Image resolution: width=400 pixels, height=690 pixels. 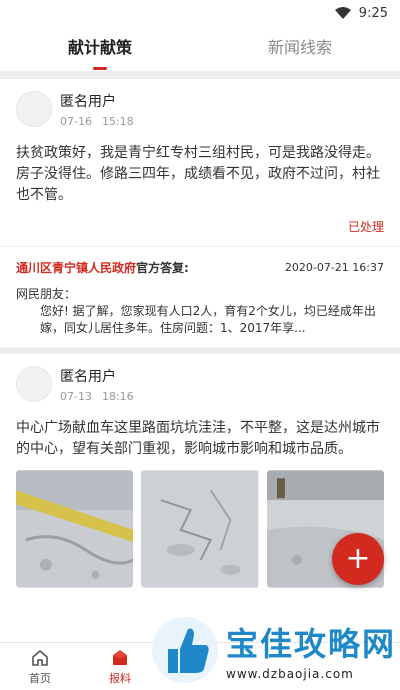 I want to click on watermark-url: www.dzbaojia.com, so click(x=290, y=674).